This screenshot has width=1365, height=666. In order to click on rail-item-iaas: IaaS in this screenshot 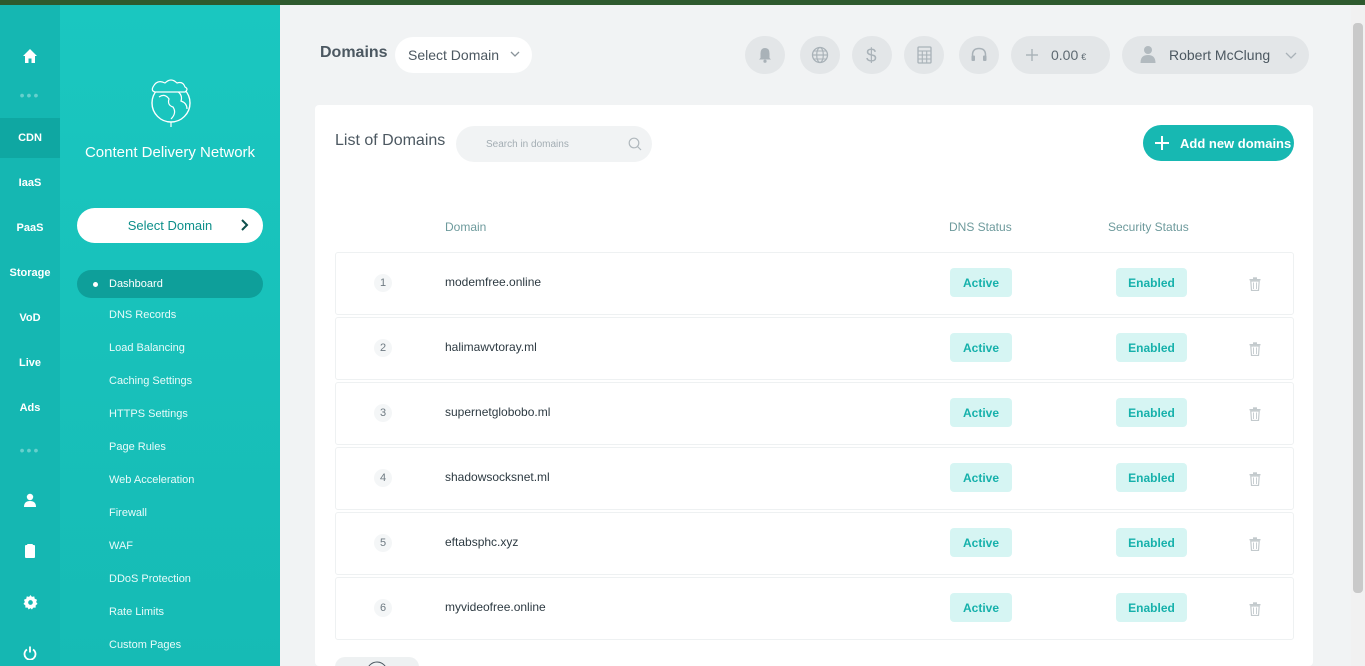, I will do `click(30, 183)`.